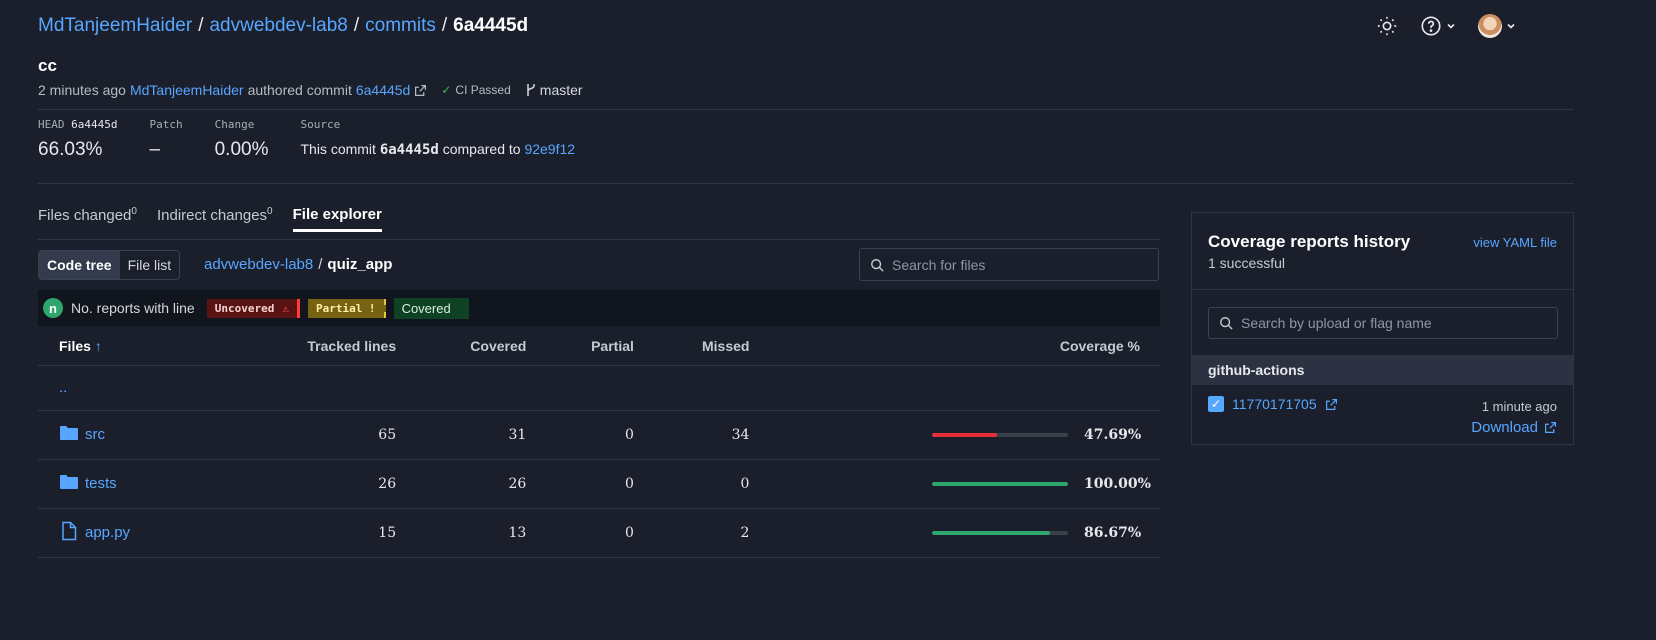  I want to click on search-icon, so click(1226, 323).